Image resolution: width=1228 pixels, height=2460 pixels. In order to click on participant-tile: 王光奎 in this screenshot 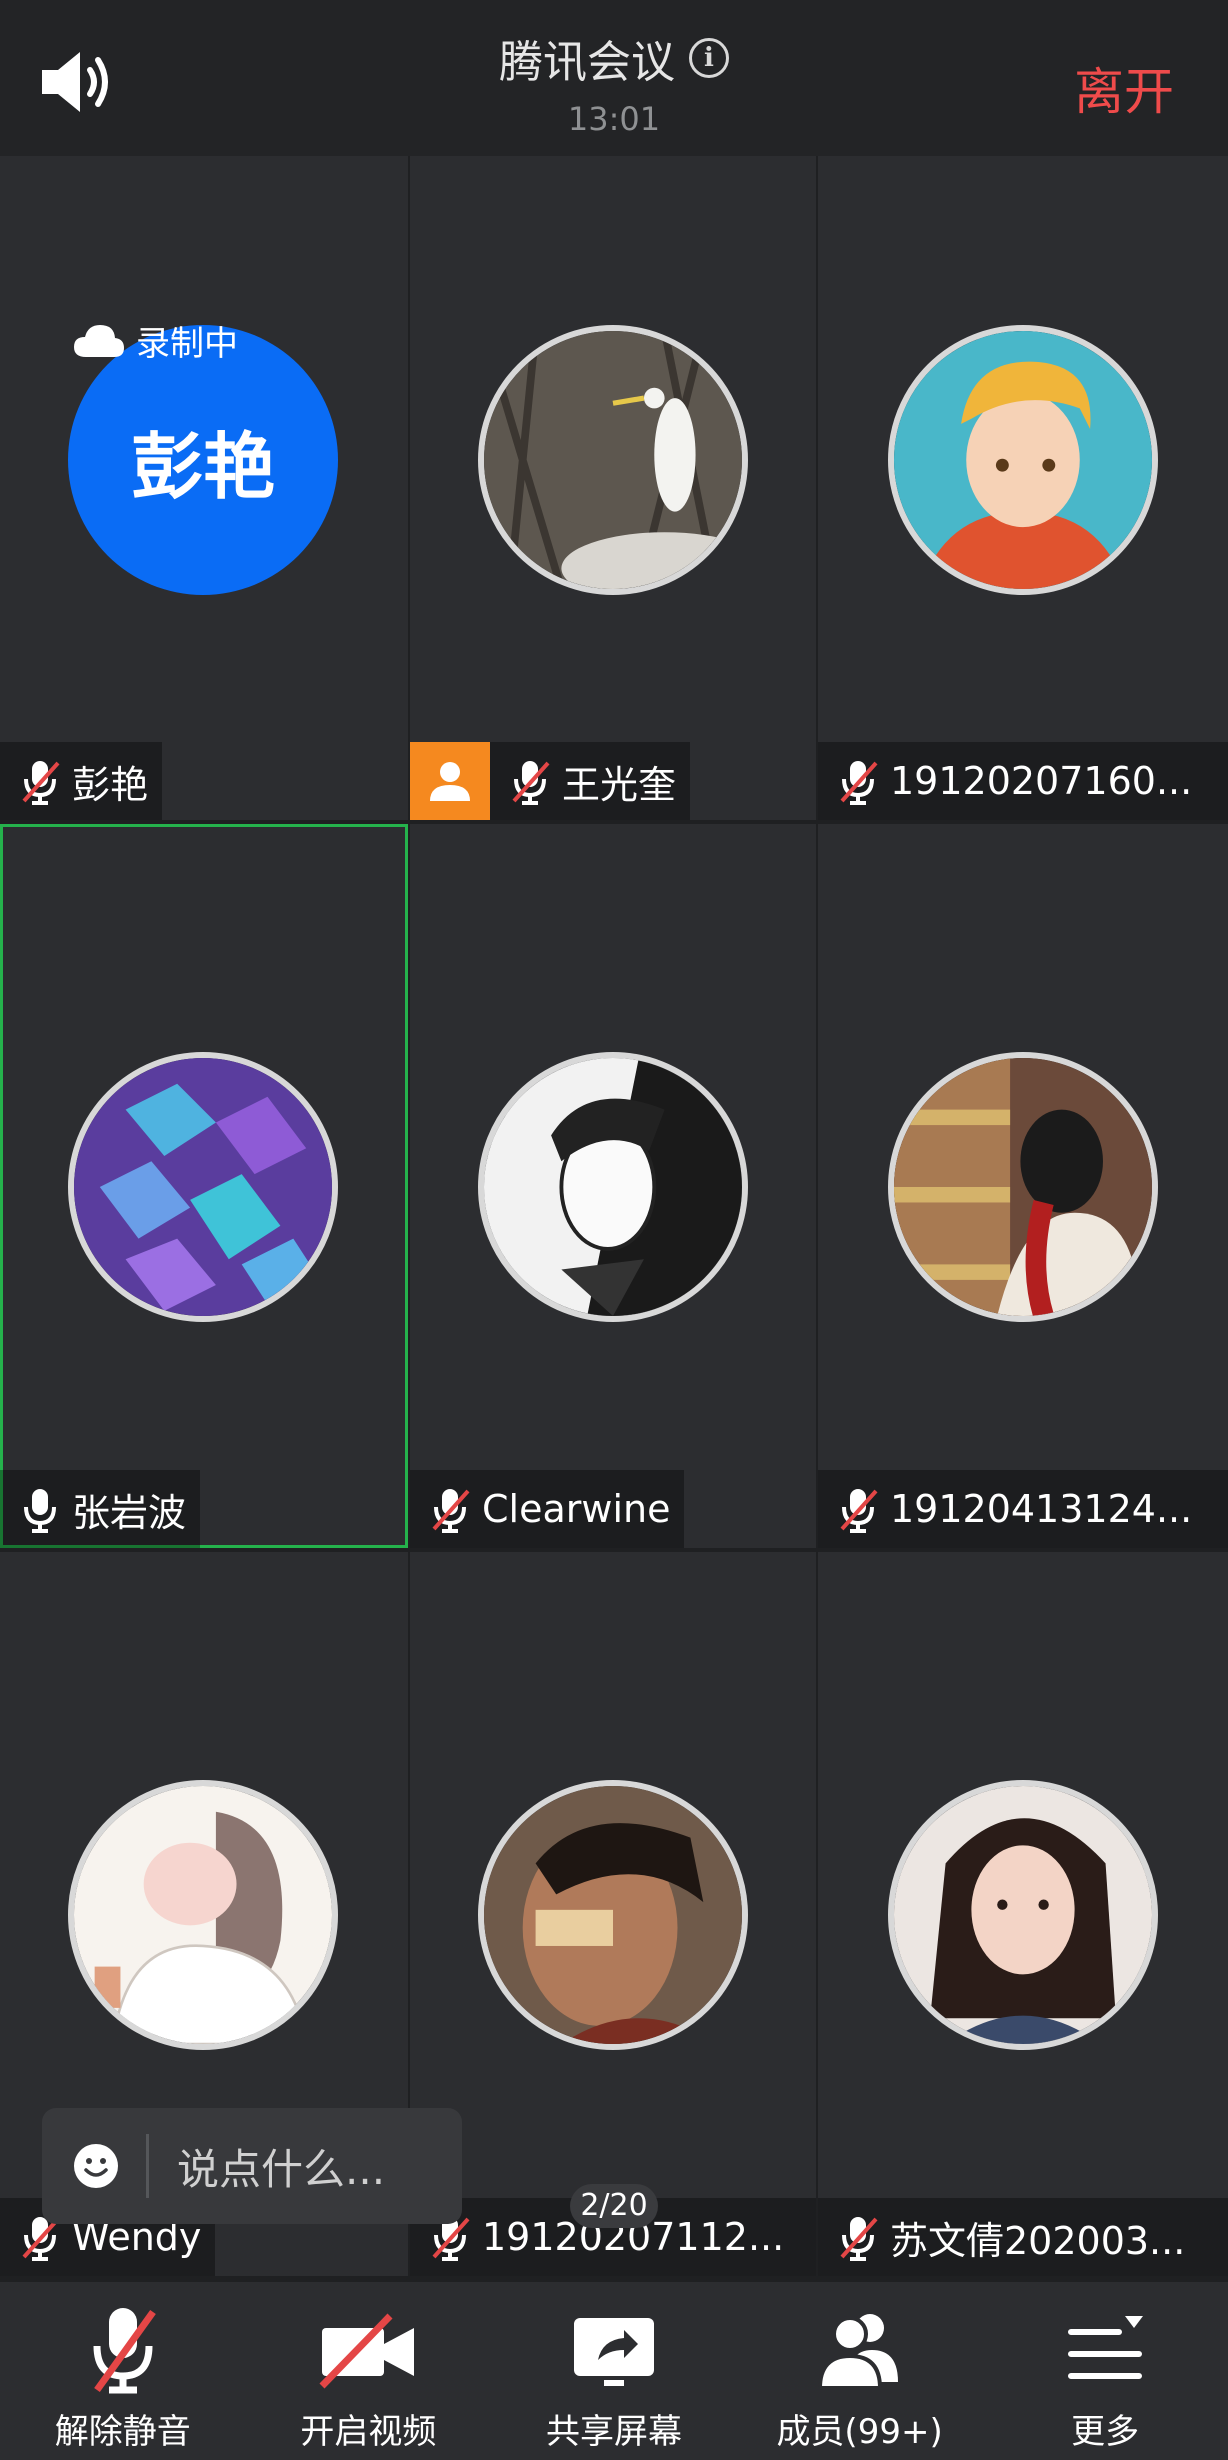, I will do `click(613, 488)`.